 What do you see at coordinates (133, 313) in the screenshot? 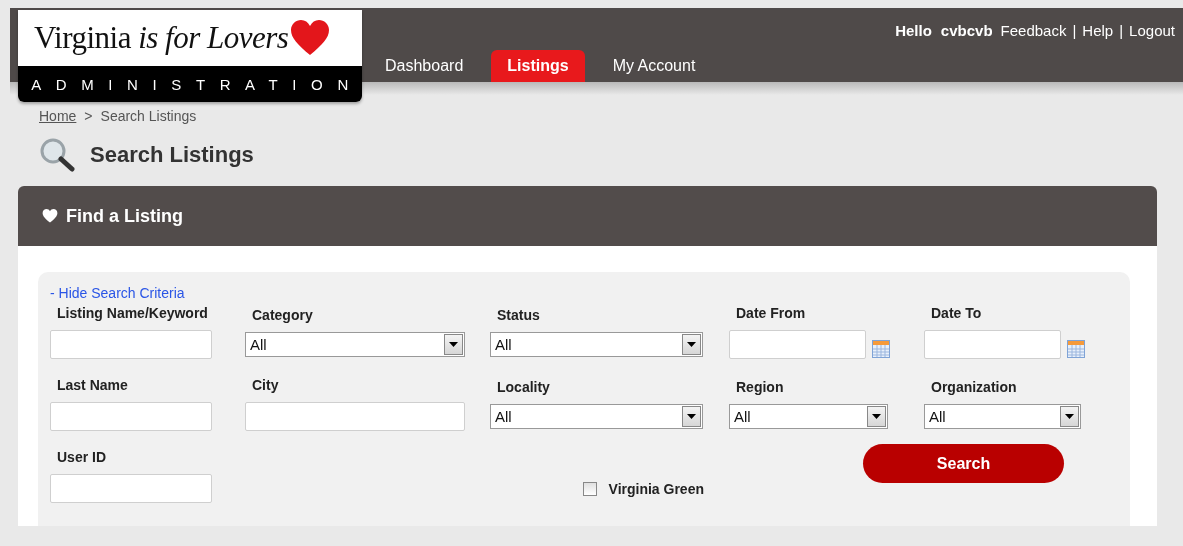
I see `field-label: Listing Name/Keyword` at bounding box center [133, 313].